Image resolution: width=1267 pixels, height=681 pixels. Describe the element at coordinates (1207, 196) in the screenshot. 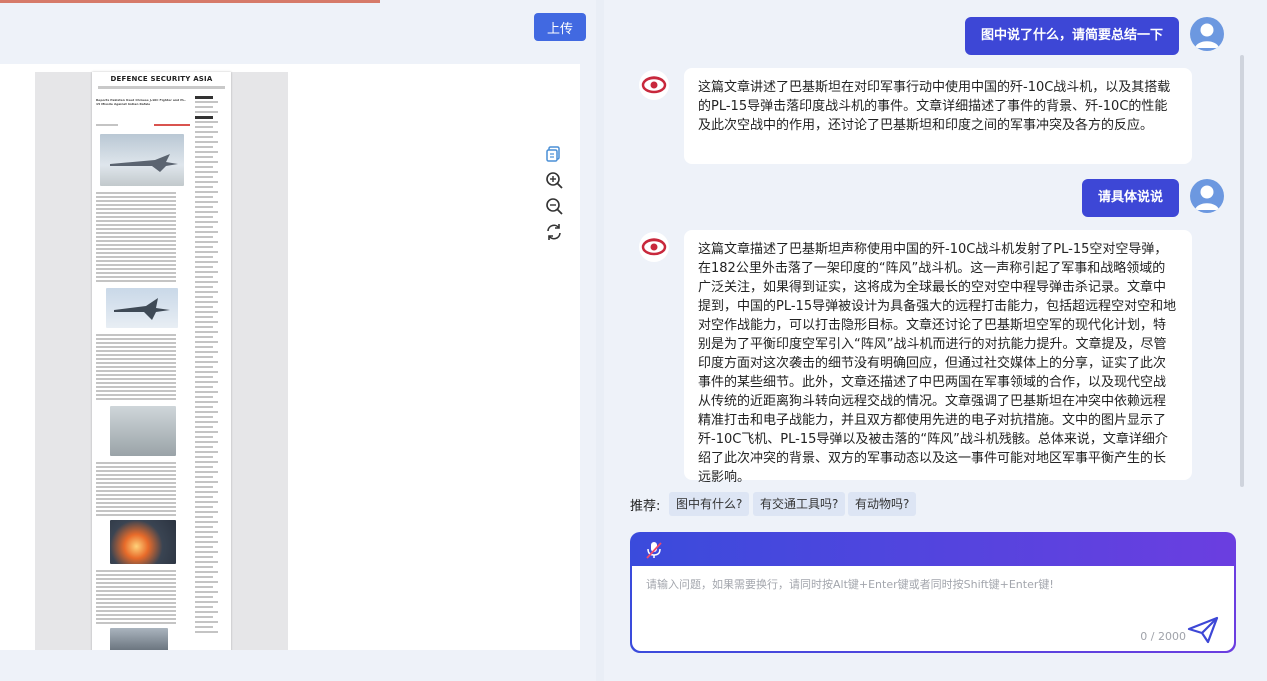

I see `user-avatar` at that location.